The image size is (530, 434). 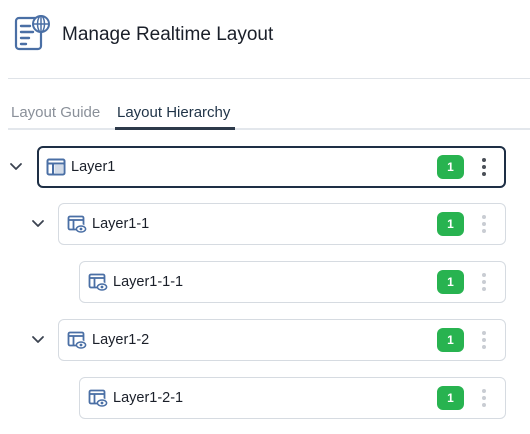 What do you see at coordinates (148, 282) in the screenshot?
I see `tree-node-label: Layer1-1-1` at bounding box center [148, 282].